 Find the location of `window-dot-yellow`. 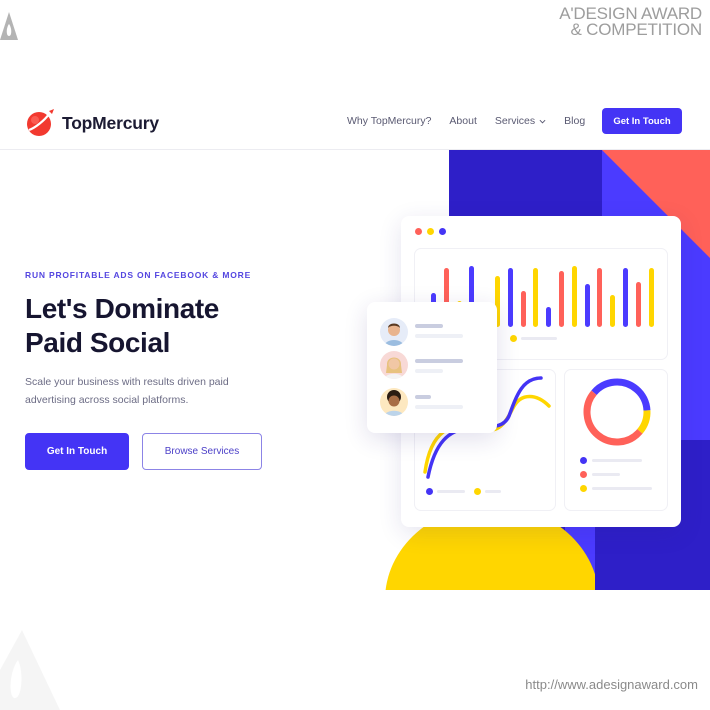

window-dot-yellow is located at coordinates (430, 231).